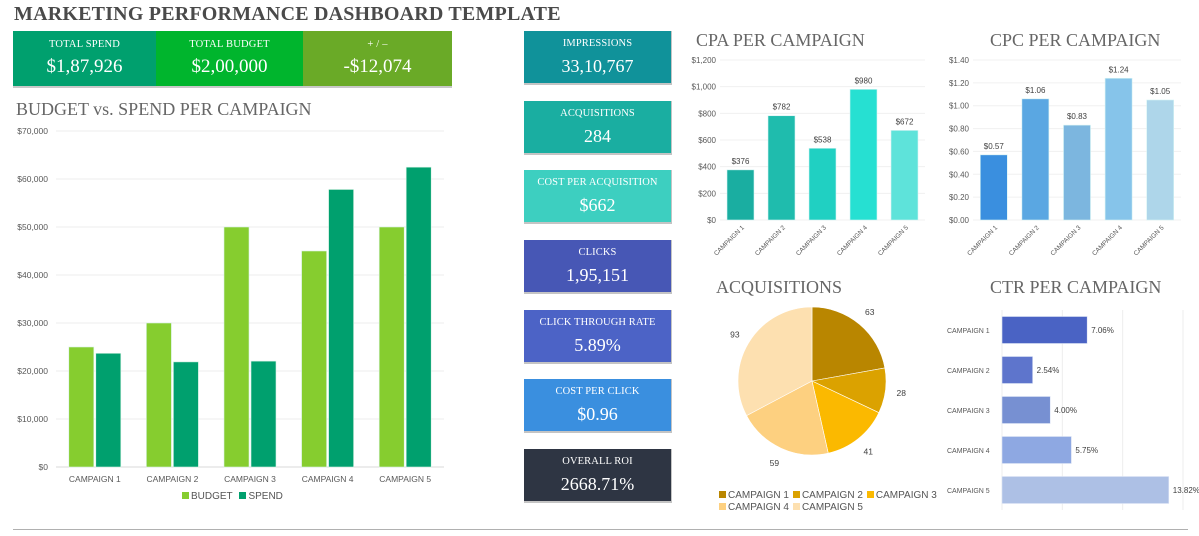 The image size is (1199, 536). Describe the element at coordinates (32, 275) in the screenshot. I see `y-tick-label: $40,000` at that location.